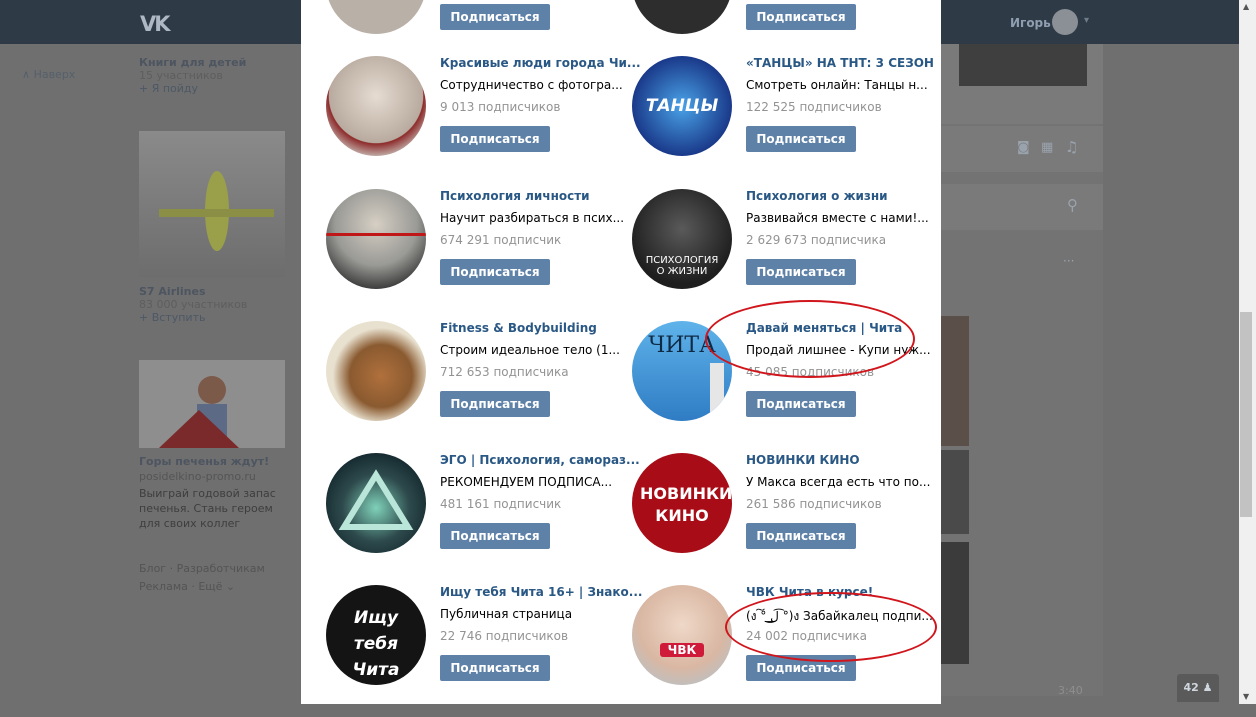 The width and height of the screenshot is (1256, 717). Describe the element at coordinates (814, 107) in the screenshot. I see `community-subscribers: 122 525 подписчиков` at that location.